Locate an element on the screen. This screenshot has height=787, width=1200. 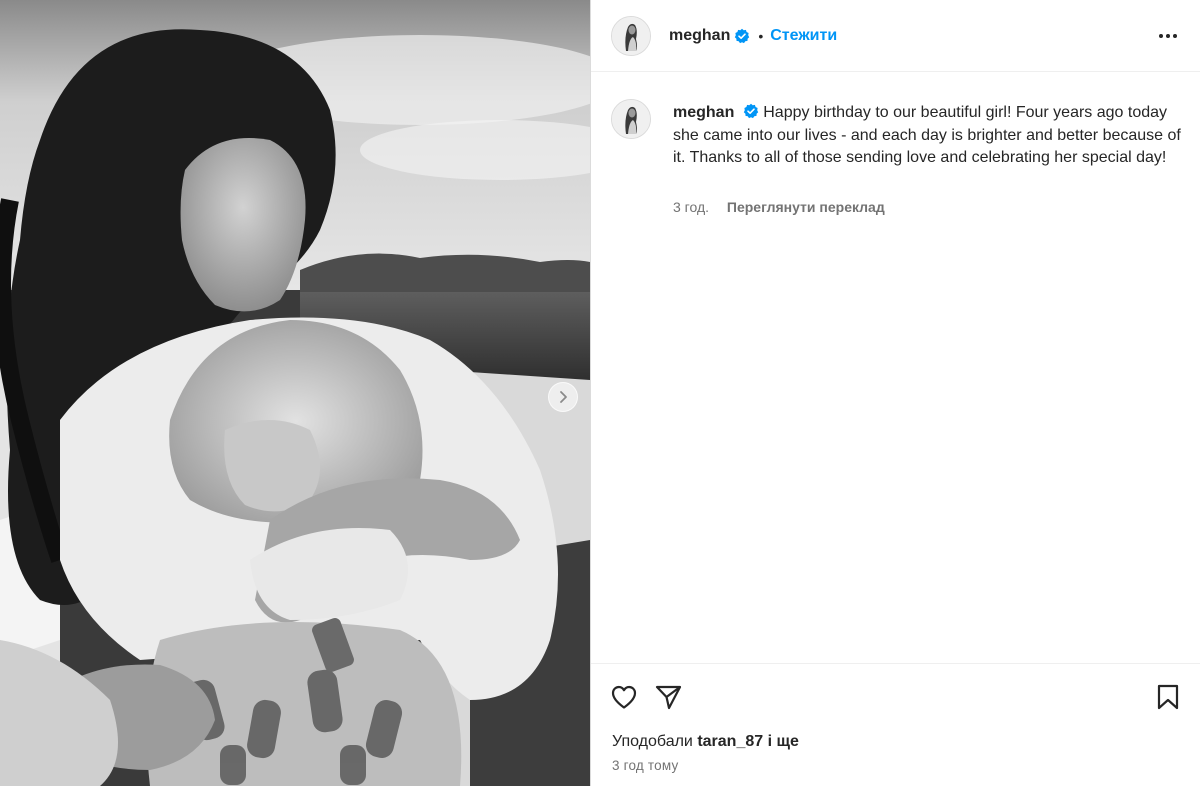
liked-by-prefix: Уподобали is located at coordinates (652, 741).